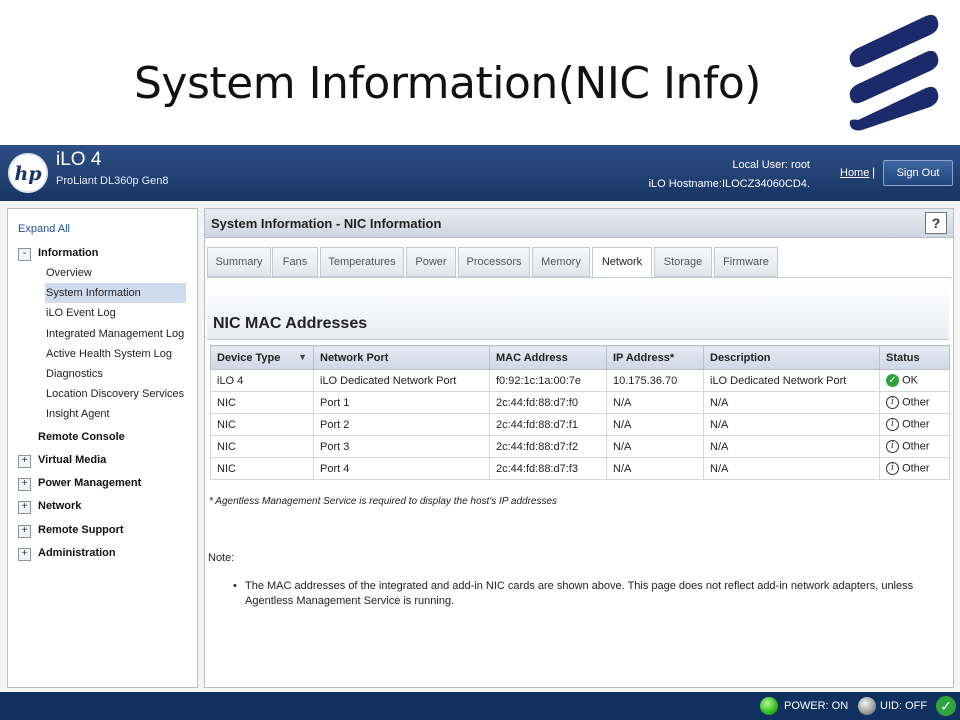 Image resolution: width=960 pixels, height=720 pixels. What do you see at coordinates (769, 706) in the screenshot?
I see `power-led-icon` at bounding box center [769, 706].